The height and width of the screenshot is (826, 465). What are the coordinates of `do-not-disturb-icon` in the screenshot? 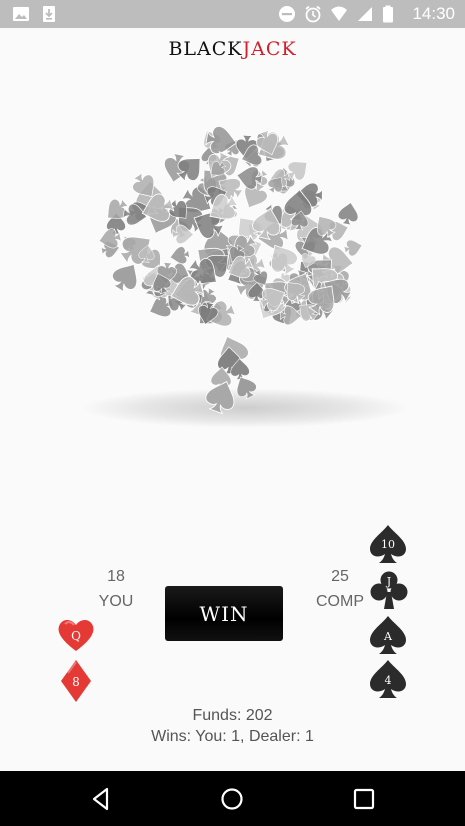 It's located at (287, 14).